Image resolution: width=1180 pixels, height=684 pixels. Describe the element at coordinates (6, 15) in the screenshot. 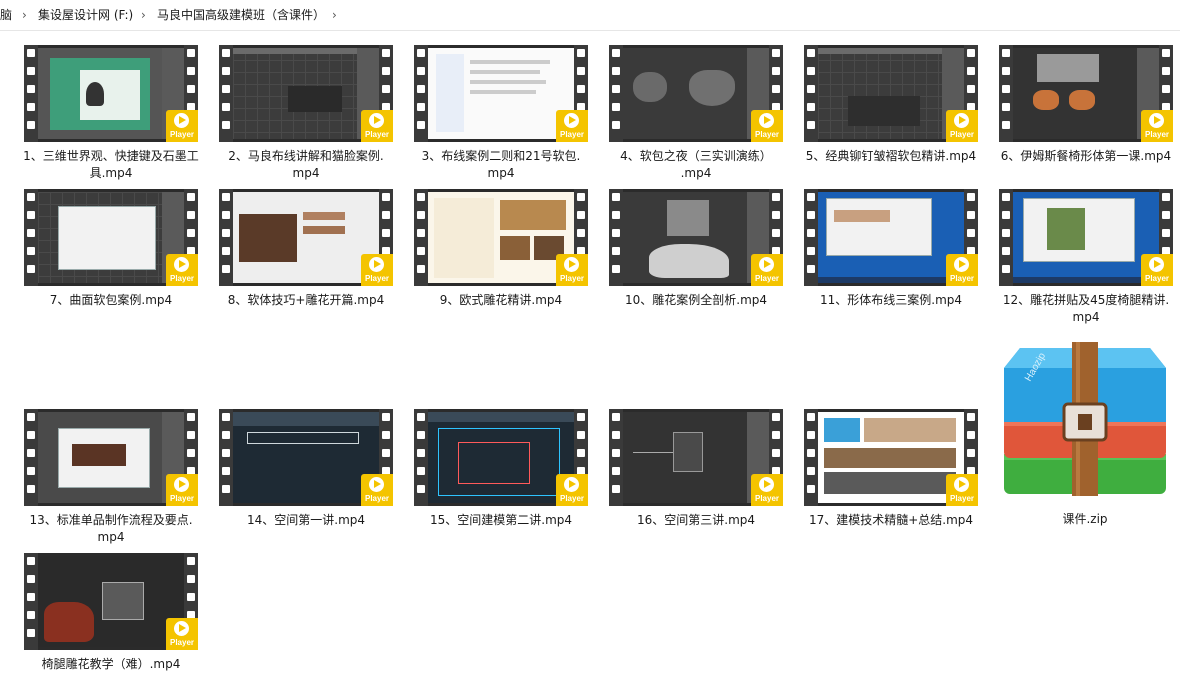

I see `breadcrumb-item-computer: 脑` at that location.